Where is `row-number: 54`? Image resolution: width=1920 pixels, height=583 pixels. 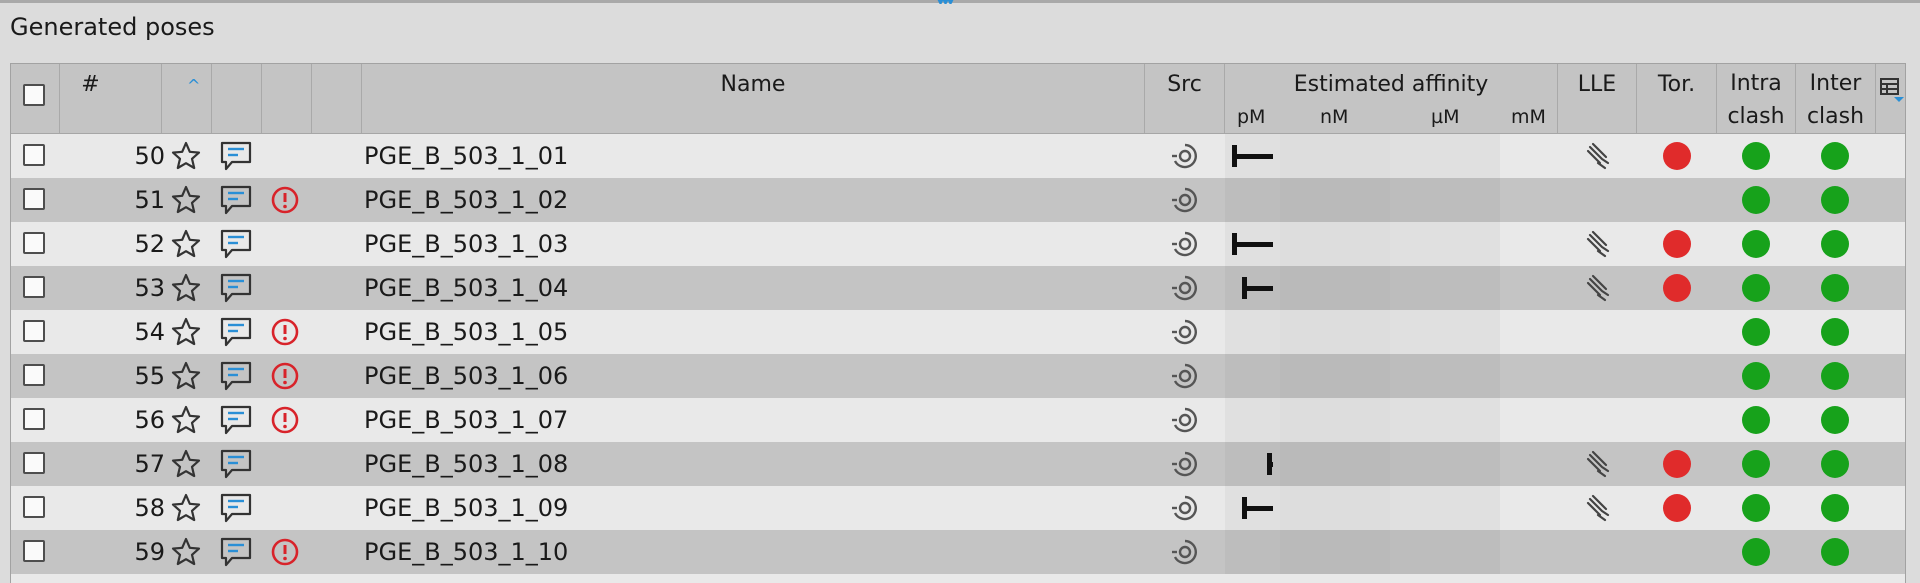 row-number: 54 is located at coordinates (149, 332).